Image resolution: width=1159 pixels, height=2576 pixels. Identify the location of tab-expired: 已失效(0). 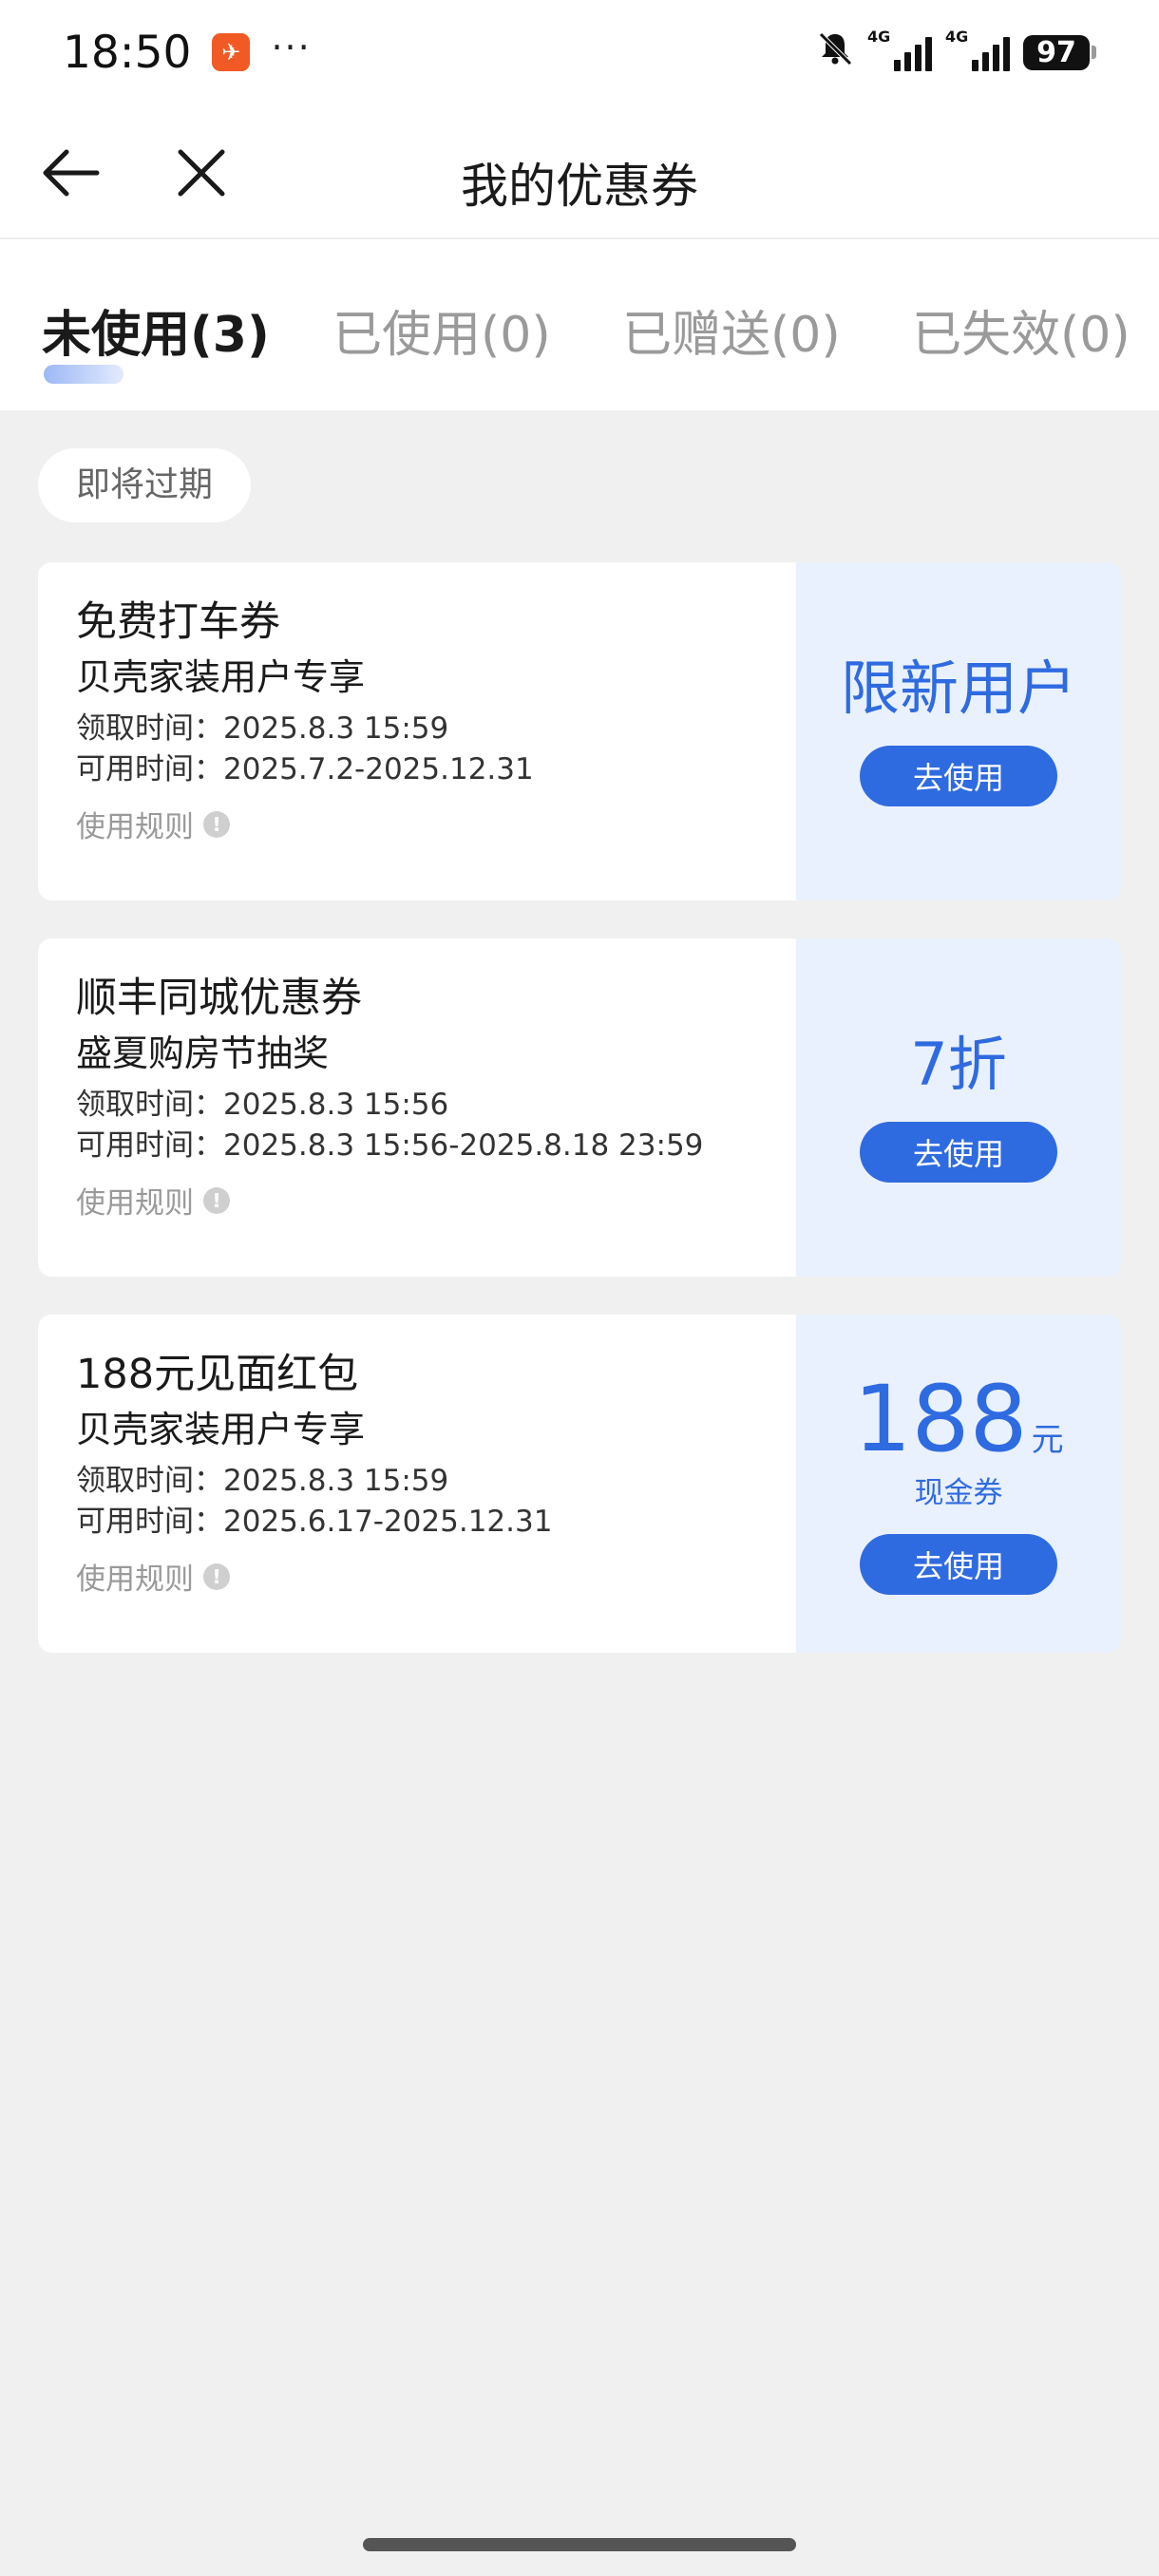
(1021, 330).